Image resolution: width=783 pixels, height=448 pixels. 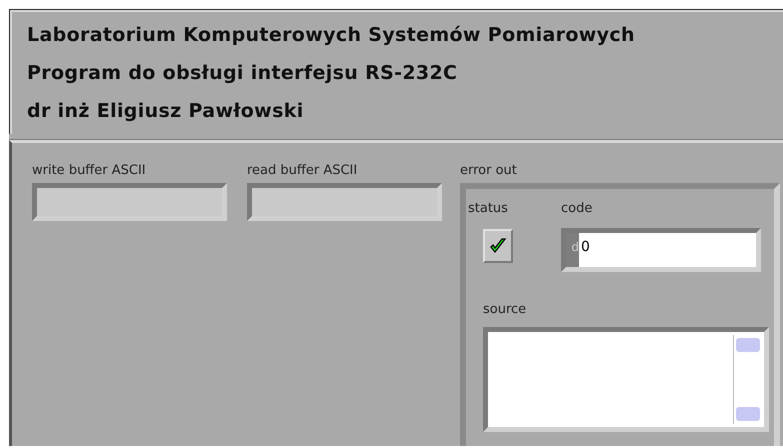 I want to click on checkmark-icon, so click(x=498, y=246).